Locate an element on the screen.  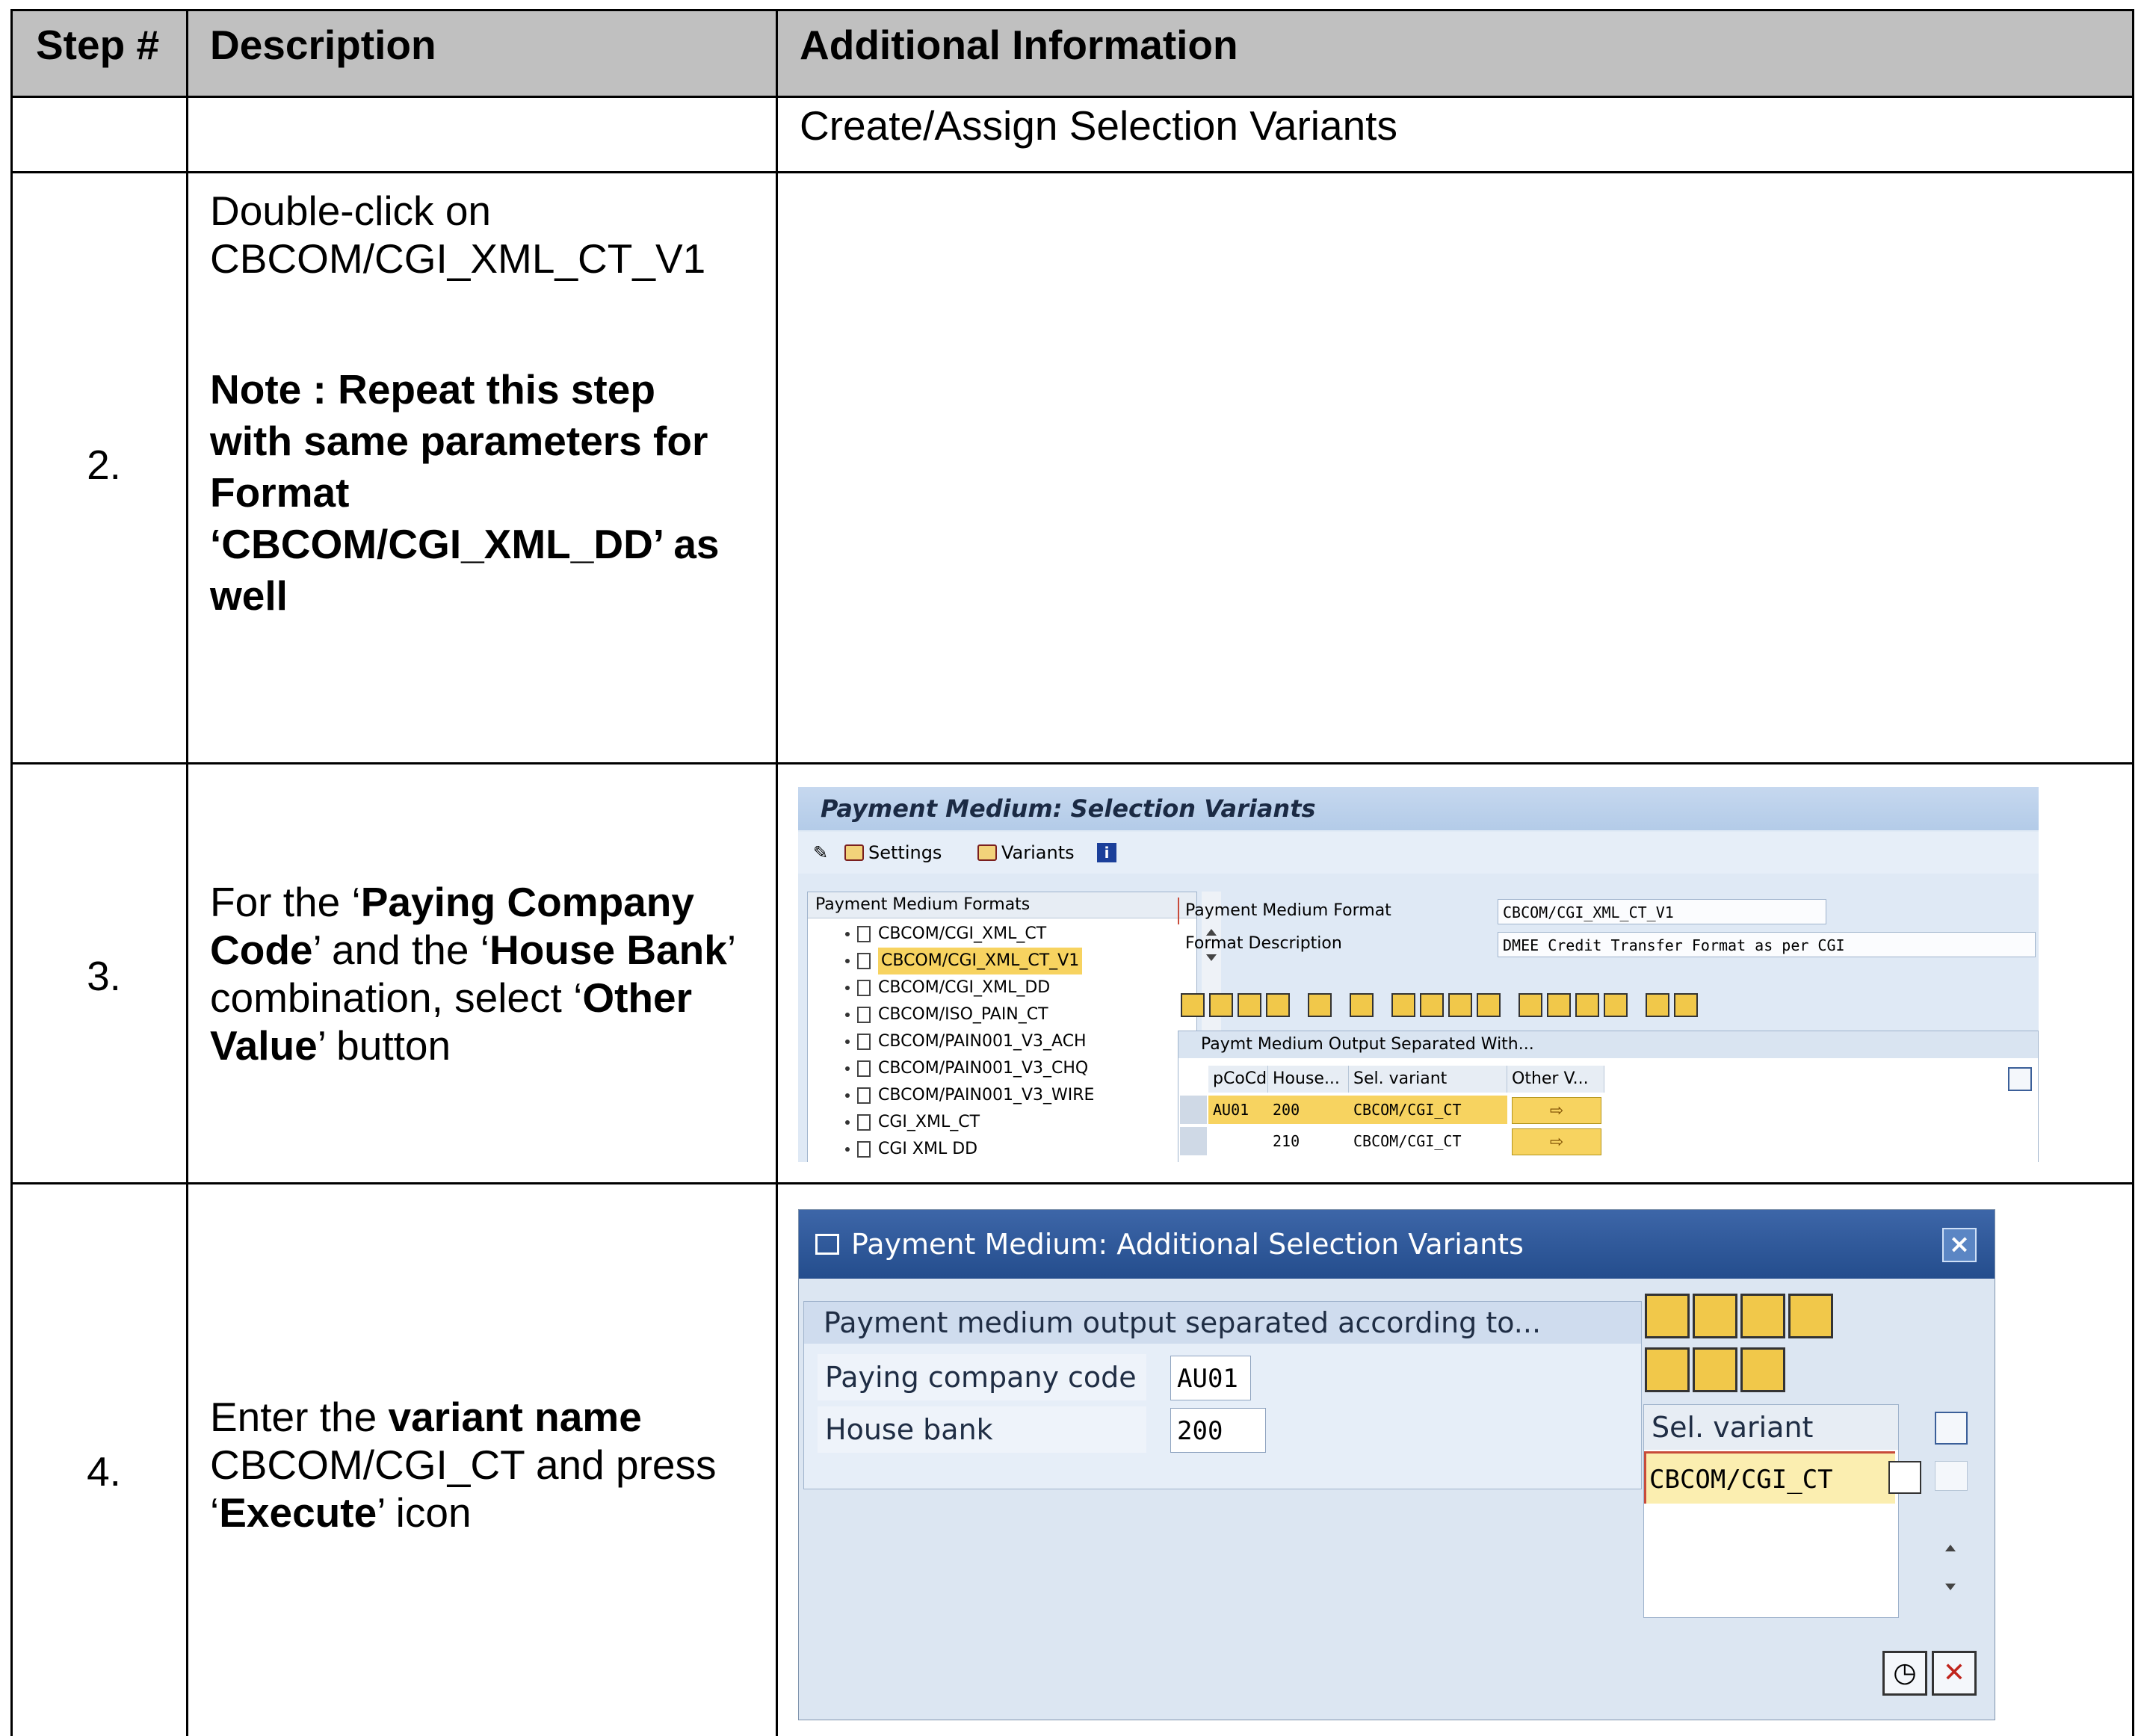
house-bank-field: 200 is located at coordinates (1218, 1430).